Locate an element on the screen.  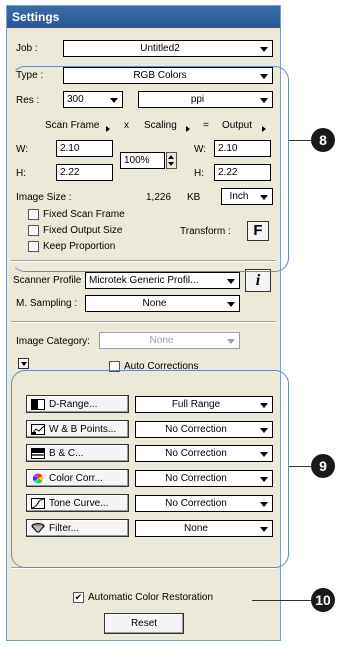
job-label: Job : is located at coordinates (27, 48).